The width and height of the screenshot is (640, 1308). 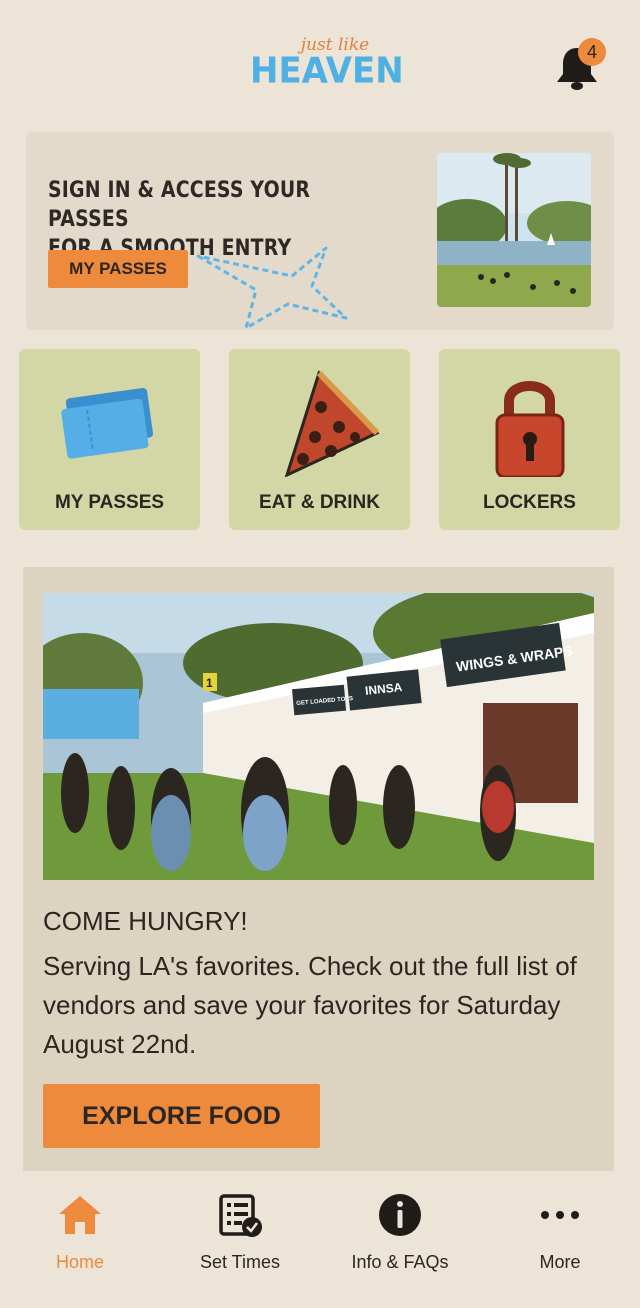 What do you see at coordinates (80, 1235) in the screenshot?
I see `tab-home: Home` at bounding box center [80, 1235].